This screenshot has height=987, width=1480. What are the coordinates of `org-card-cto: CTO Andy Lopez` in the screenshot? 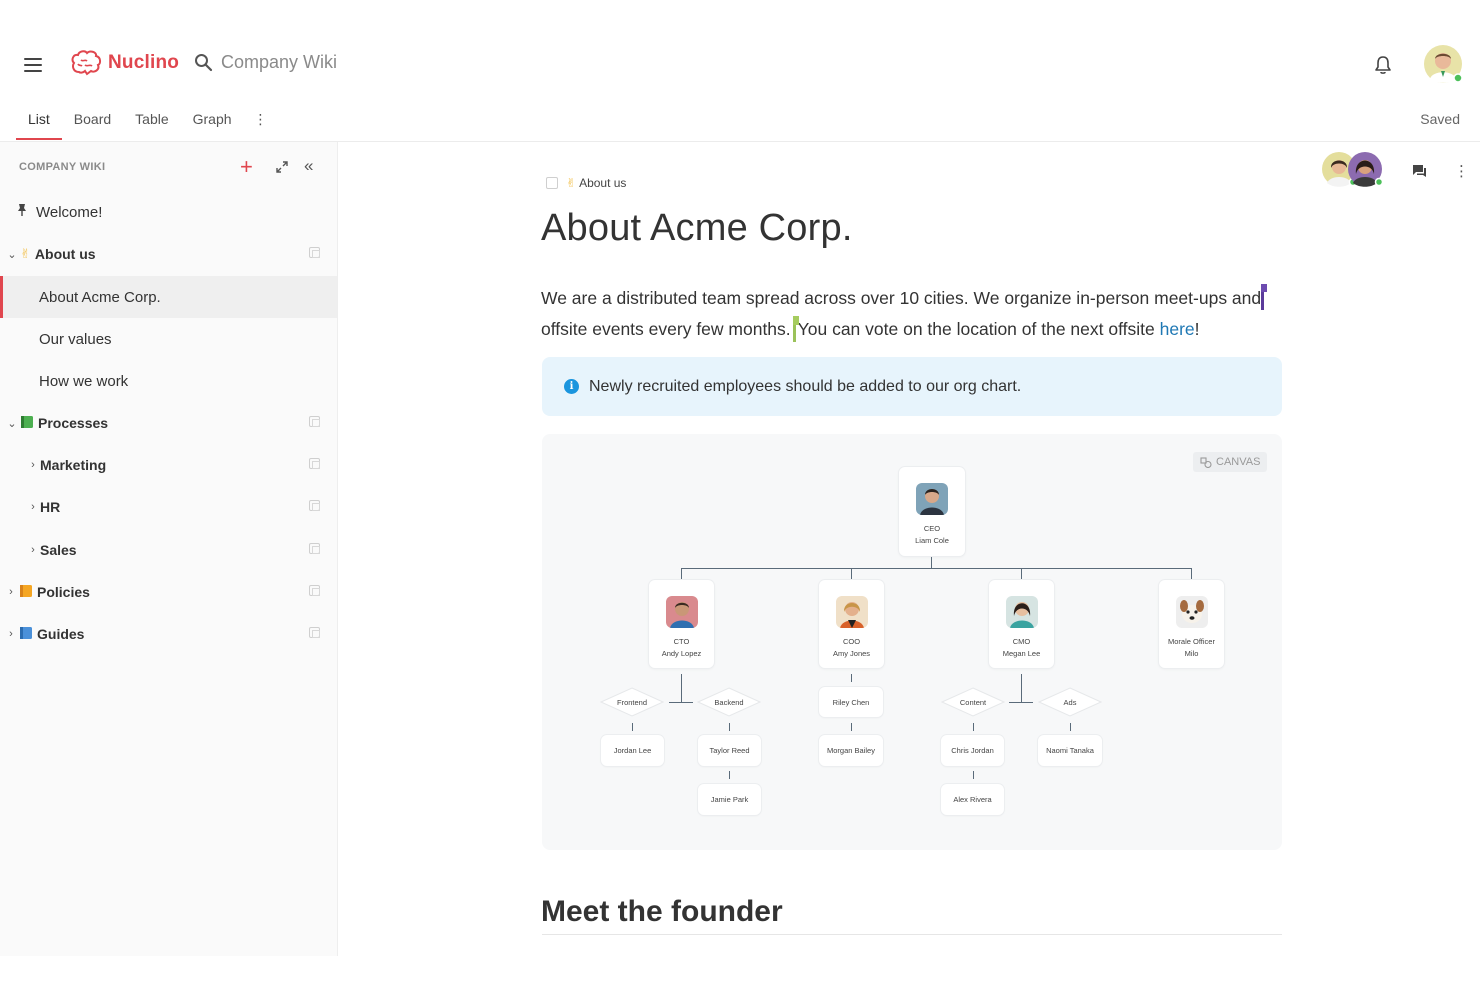 It's located at (681, 624).